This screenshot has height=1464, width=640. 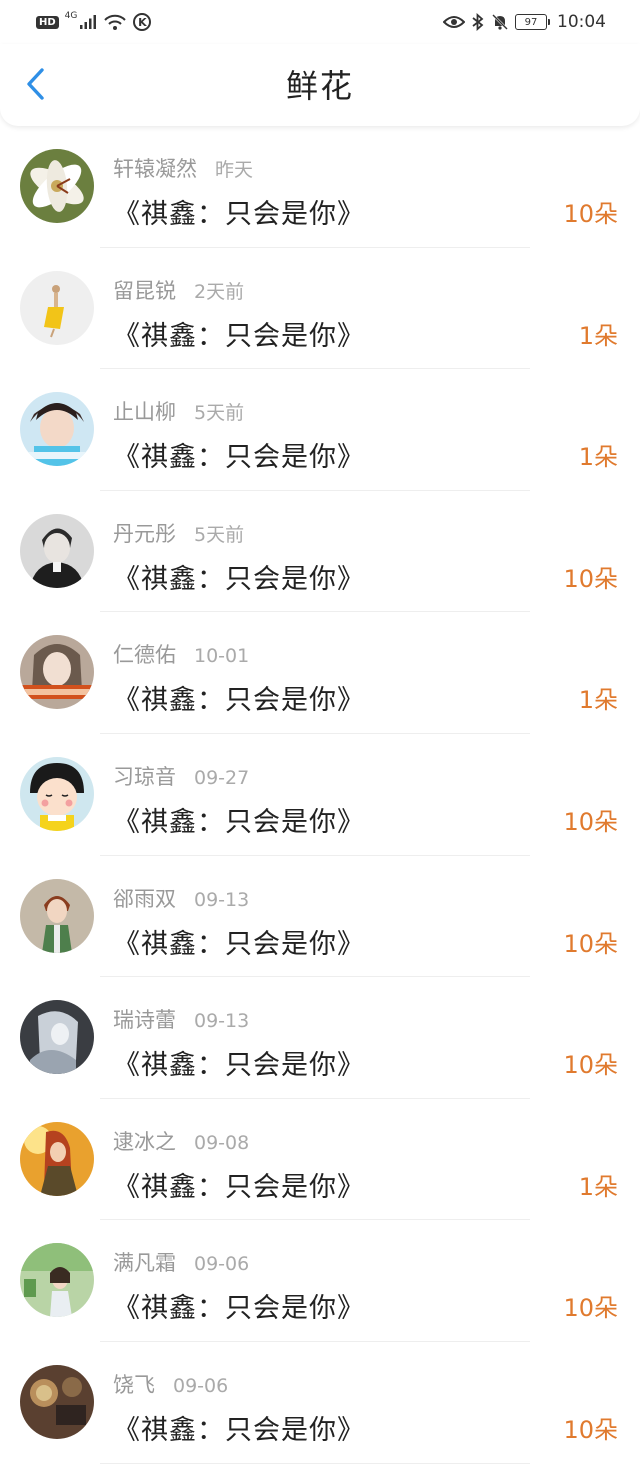 What do you see at coordinates (500, 22) in the screenshot?
I see `mute-bell-icon` at bounding box center [500, 22].